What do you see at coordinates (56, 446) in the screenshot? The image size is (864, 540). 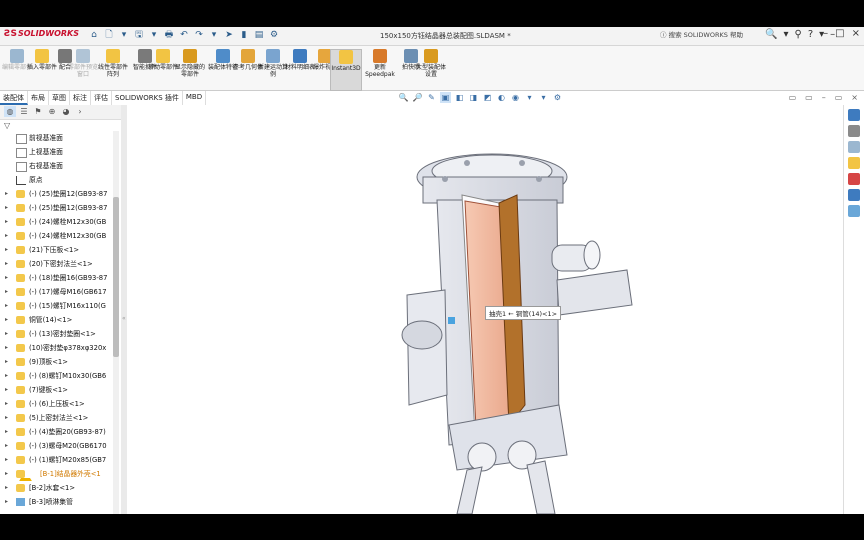 I see `tree-row: ▸ (-) (3)螺母M20(GB6170` at bounding box center [56, 446].